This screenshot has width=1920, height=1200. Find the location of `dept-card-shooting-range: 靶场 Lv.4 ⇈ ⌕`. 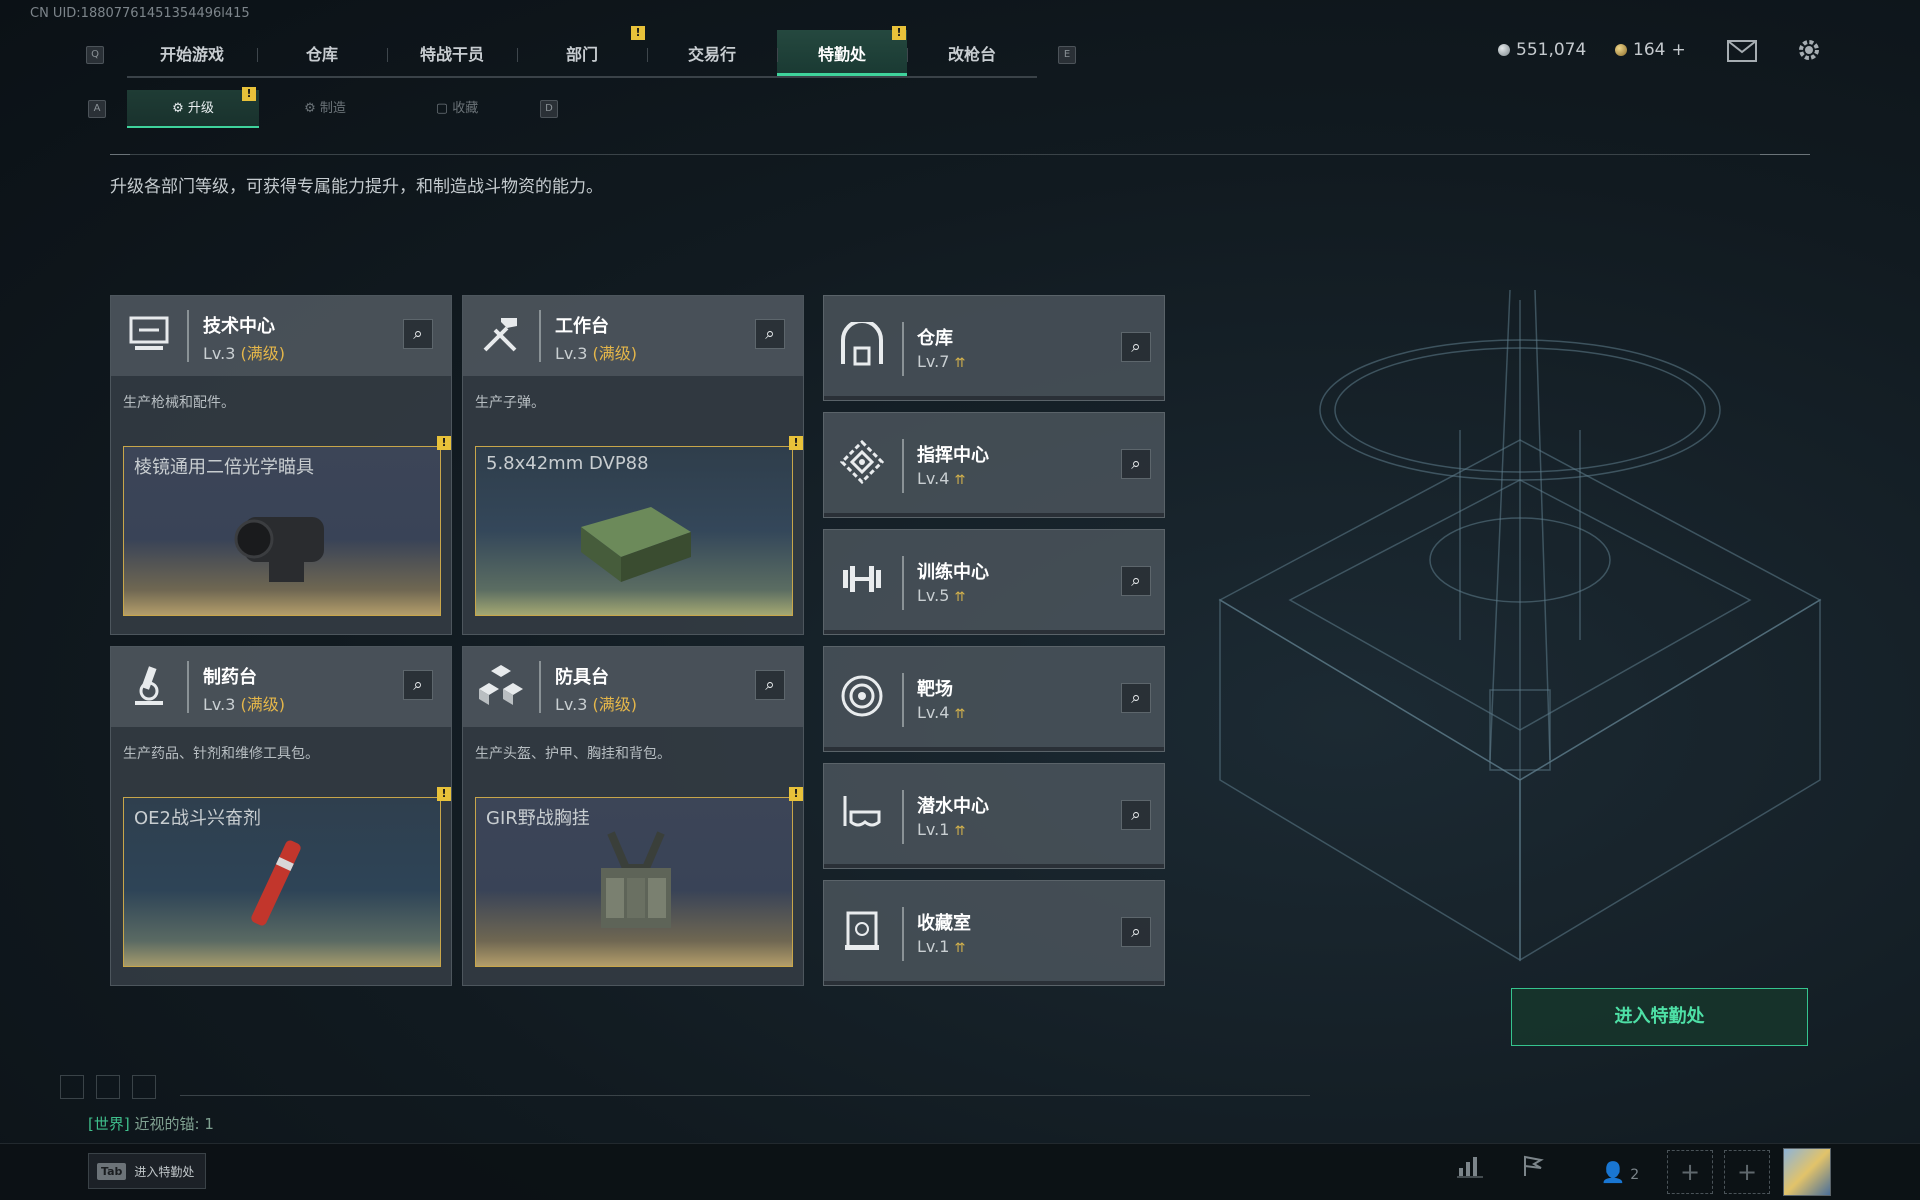

dept-card-shooting-range: 靶场 Lv.4 ⇈ ⌕ is located at coordinates (994, 699).